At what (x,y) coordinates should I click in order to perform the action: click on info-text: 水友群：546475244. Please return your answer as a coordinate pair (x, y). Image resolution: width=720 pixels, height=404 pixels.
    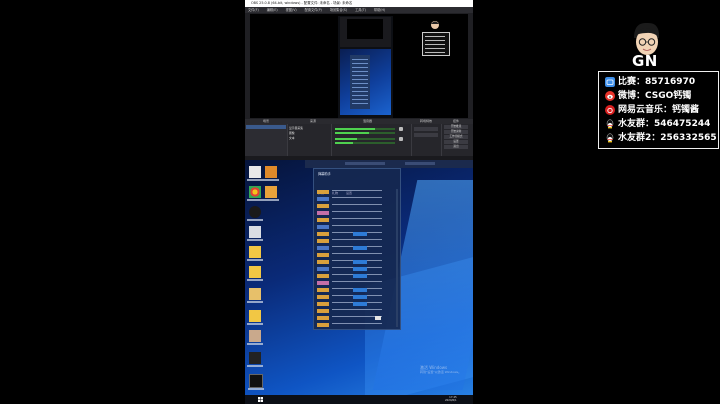
    Looking at the image, I should click on (664, 124).